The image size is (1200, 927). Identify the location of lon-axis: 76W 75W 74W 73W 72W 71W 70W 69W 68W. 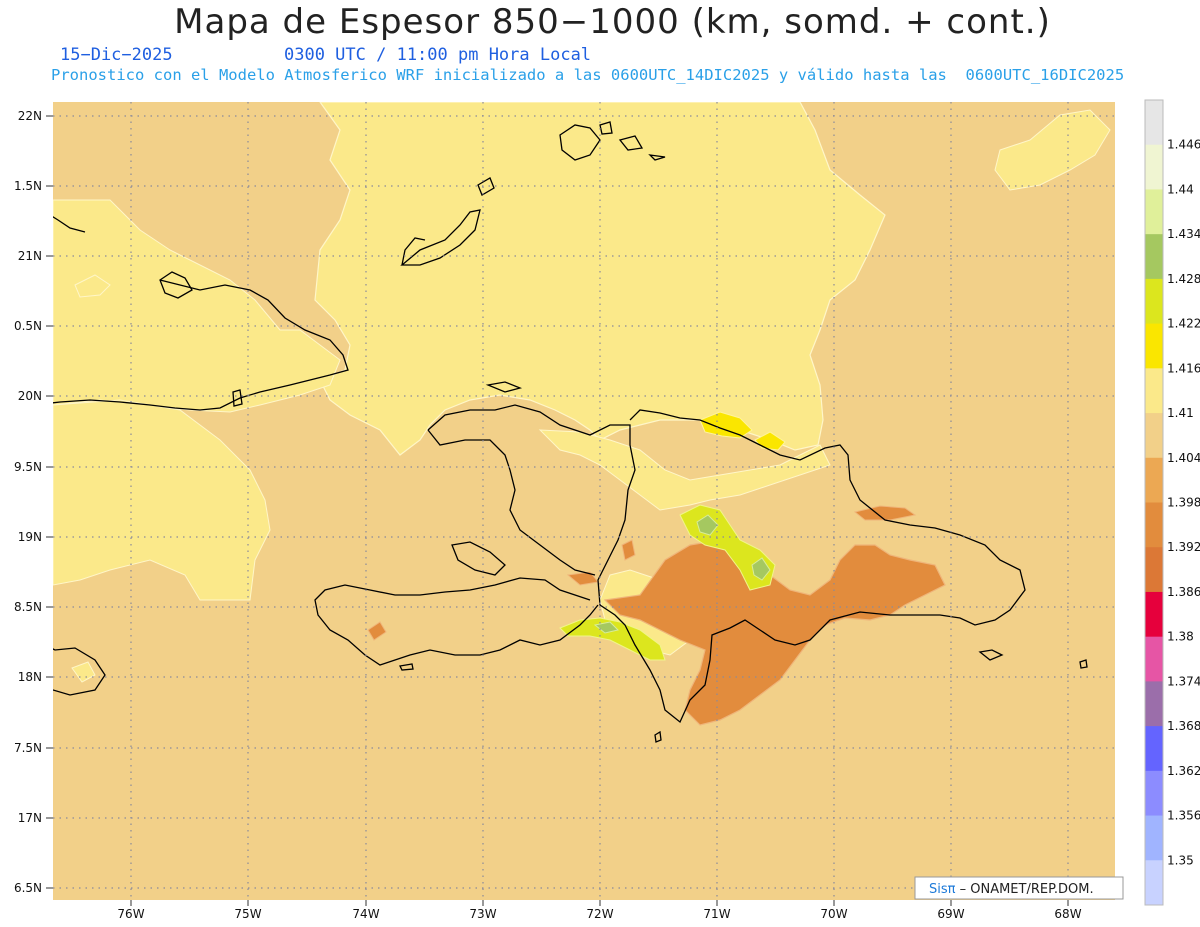
(599, 910).